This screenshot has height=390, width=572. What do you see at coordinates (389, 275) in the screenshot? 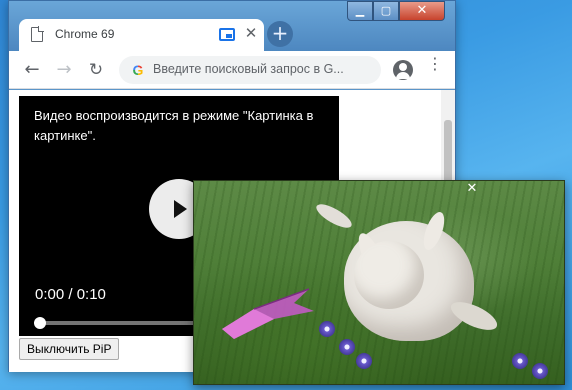
I see `rabbit-head` at bounding box center [389, 275].